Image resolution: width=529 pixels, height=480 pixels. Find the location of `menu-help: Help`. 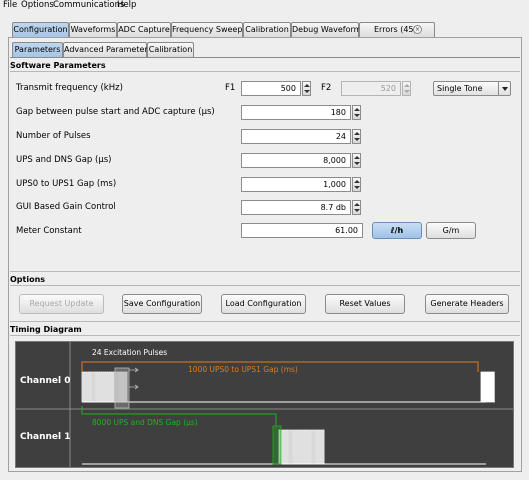

menu-help: Help is located at coordinates (126, 5).